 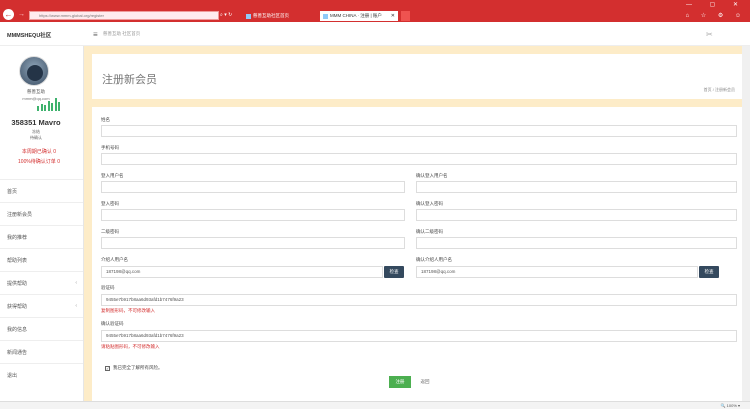 What do you see at coordinates (105, 119) in the screenshot?
I see `name-label: 姓名` at bounding box center [105, 119].